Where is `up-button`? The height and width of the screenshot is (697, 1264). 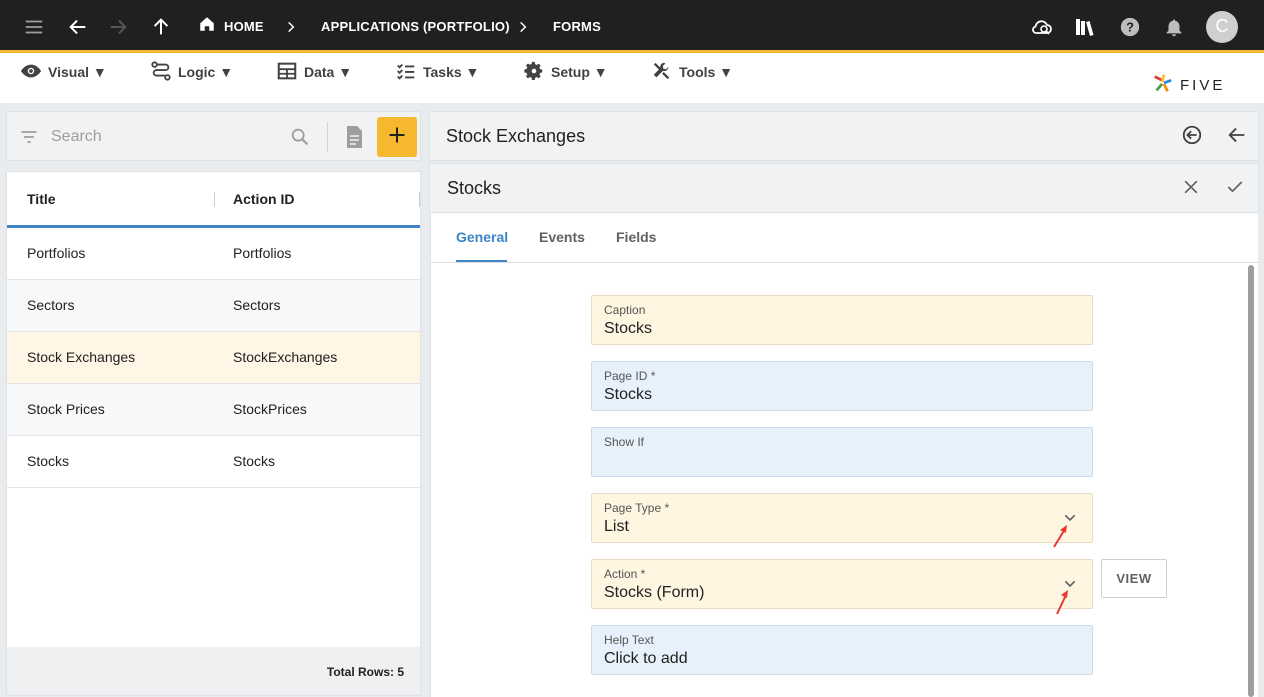
up-button is located at coordinates (161, 26).